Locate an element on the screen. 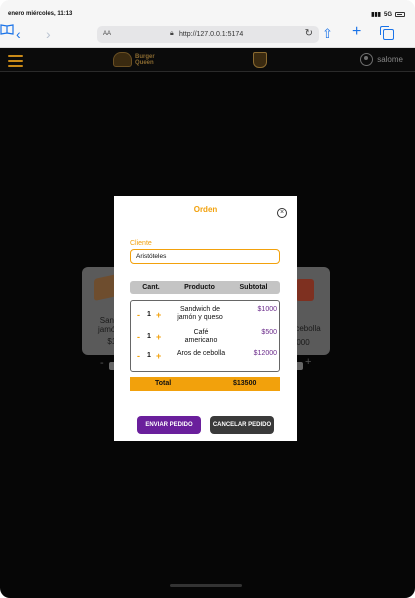  column-header-qty: Cant. is located at coordinates (151, 287).